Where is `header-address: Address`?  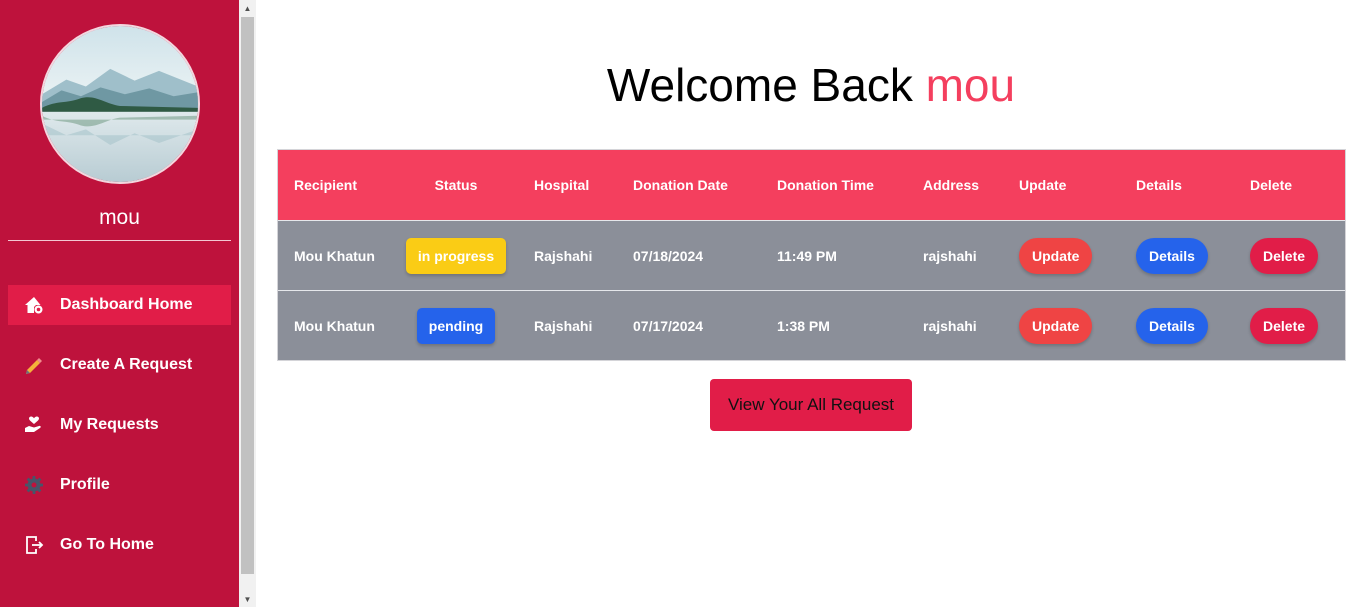 header-address: Address is located at coordinates (951, 185).